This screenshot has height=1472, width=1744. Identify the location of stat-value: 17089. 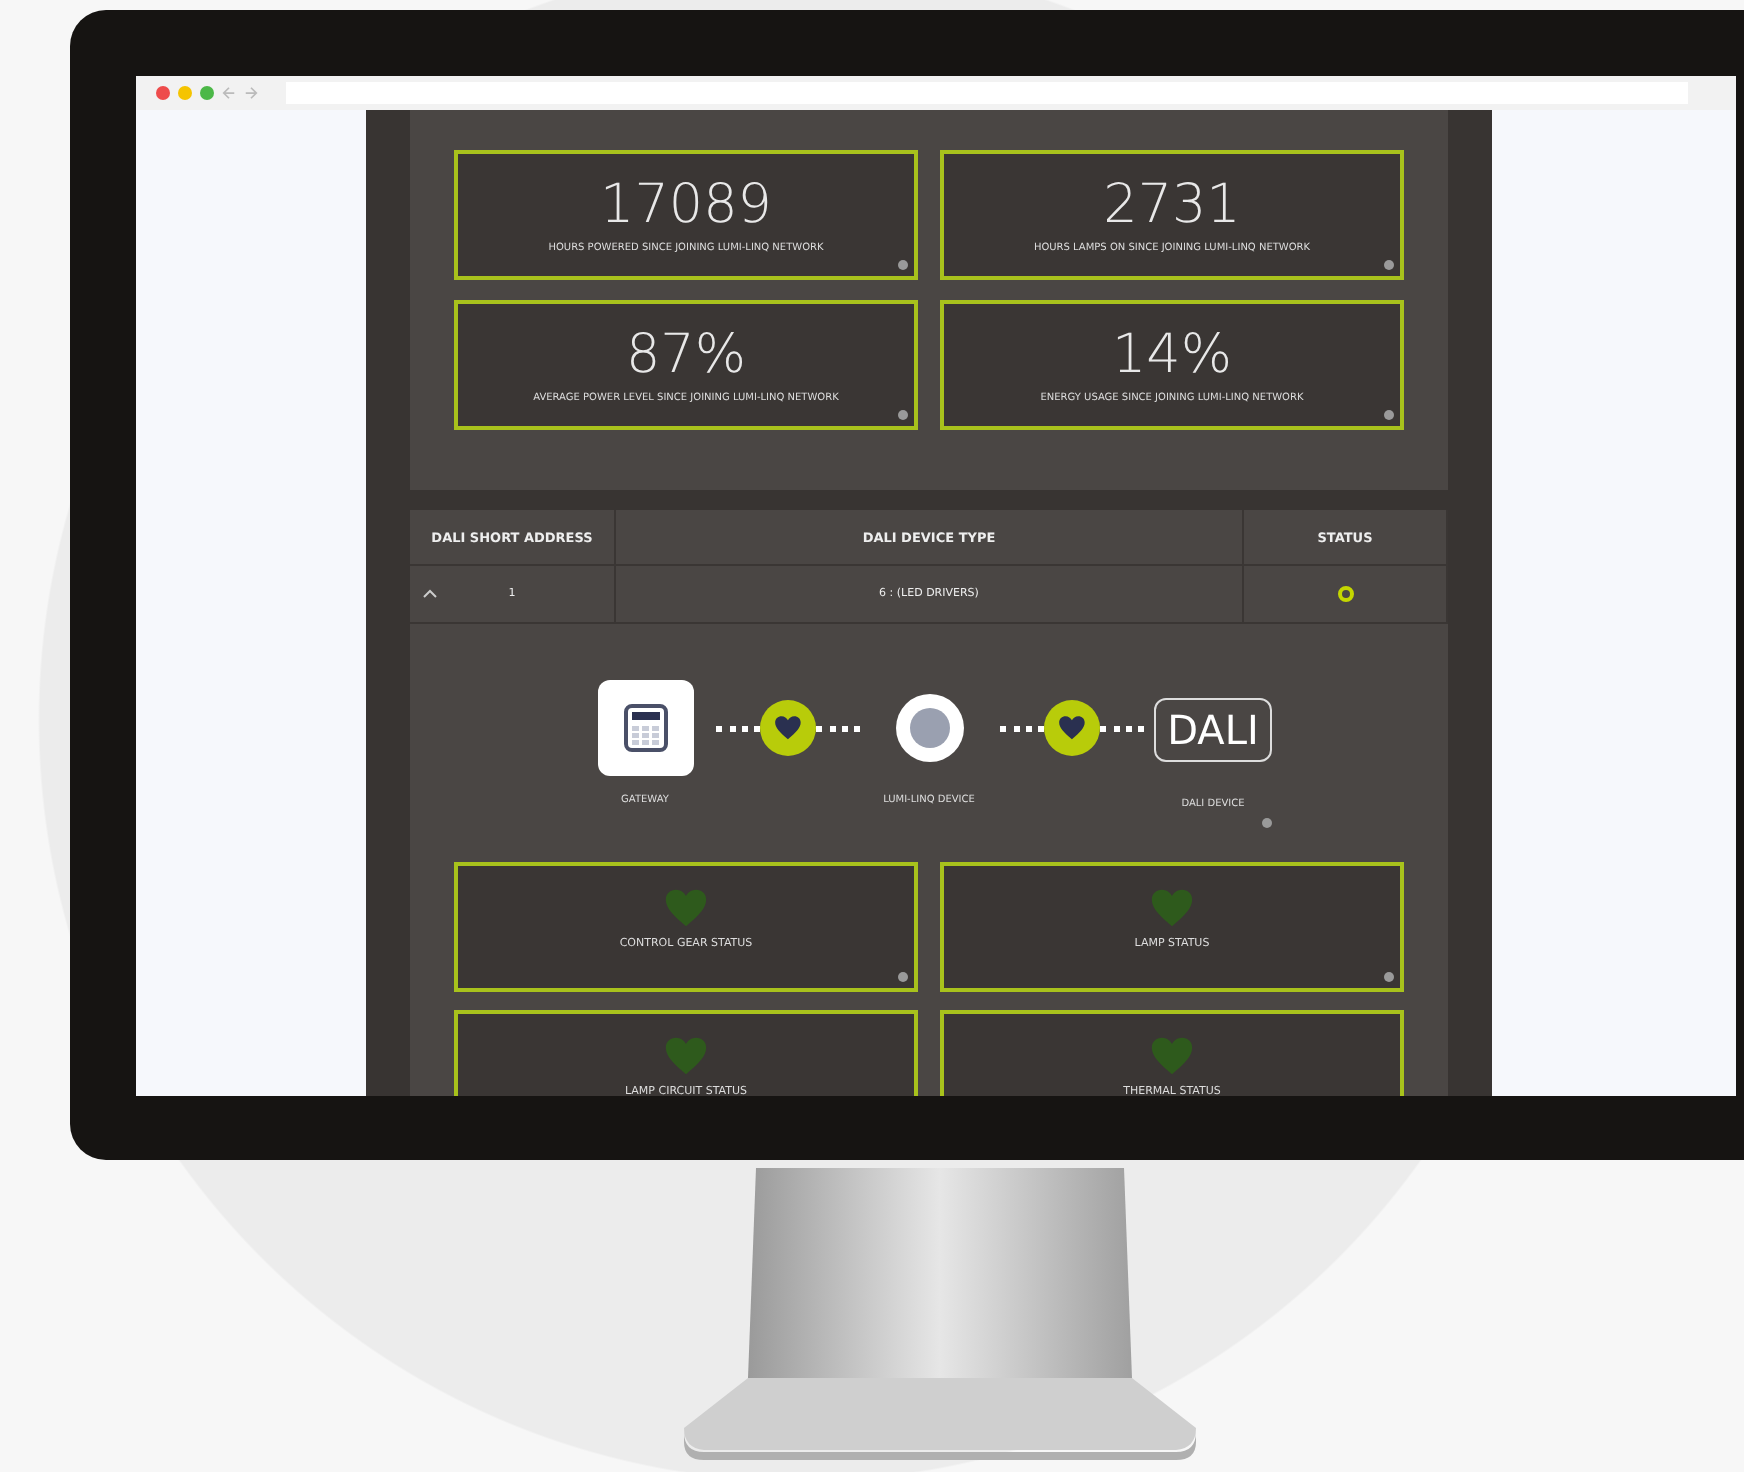
(686, 206).